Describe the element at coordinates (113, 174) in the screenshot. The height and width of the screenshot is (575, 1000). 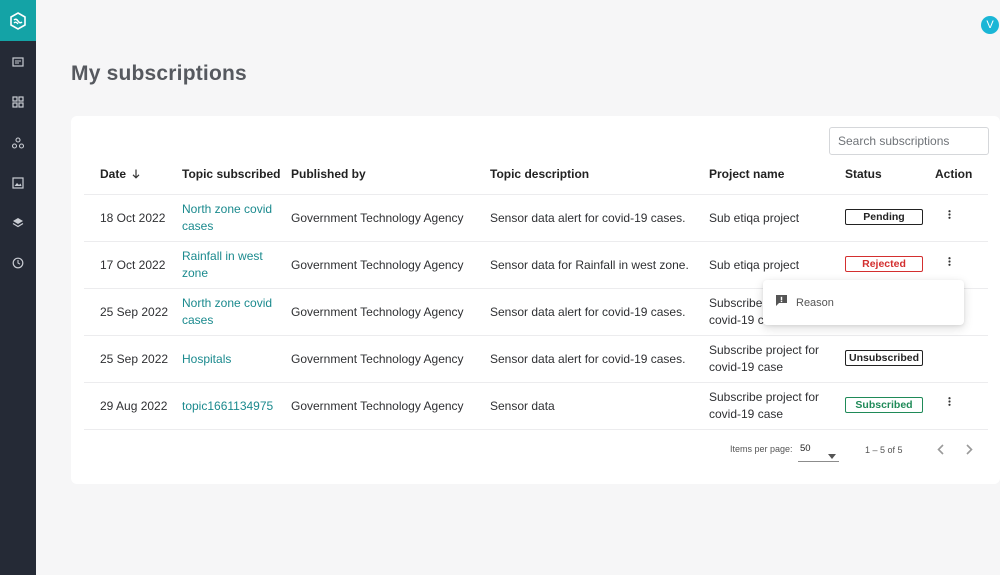
I see `column-header-date-label: Date` at that location.